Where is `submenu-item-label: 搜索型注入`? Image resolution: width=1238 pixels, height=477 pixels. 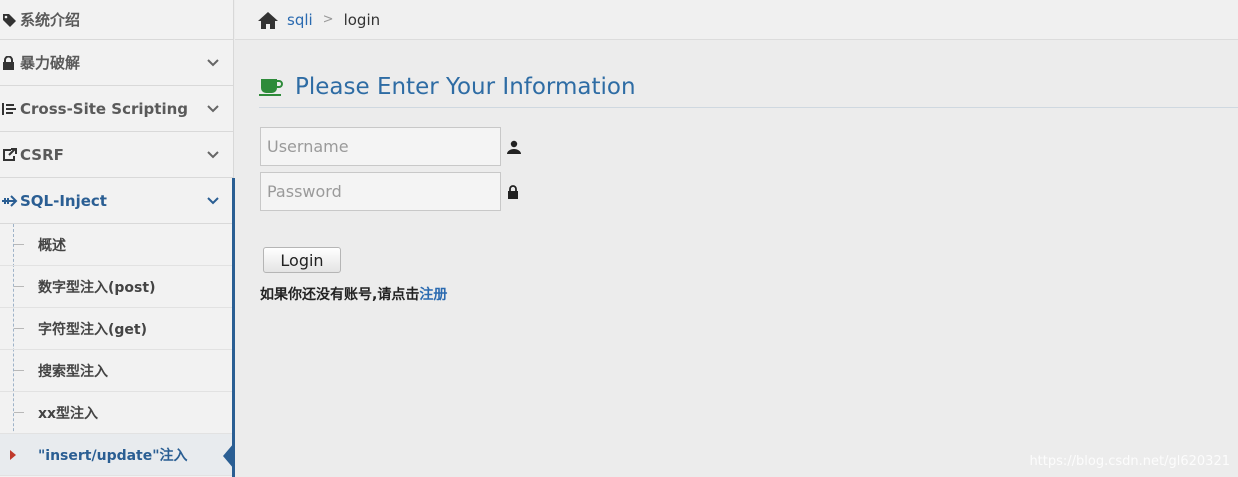
submenu-item-label: 搜索型注入 is located at coordinates (73, 371).